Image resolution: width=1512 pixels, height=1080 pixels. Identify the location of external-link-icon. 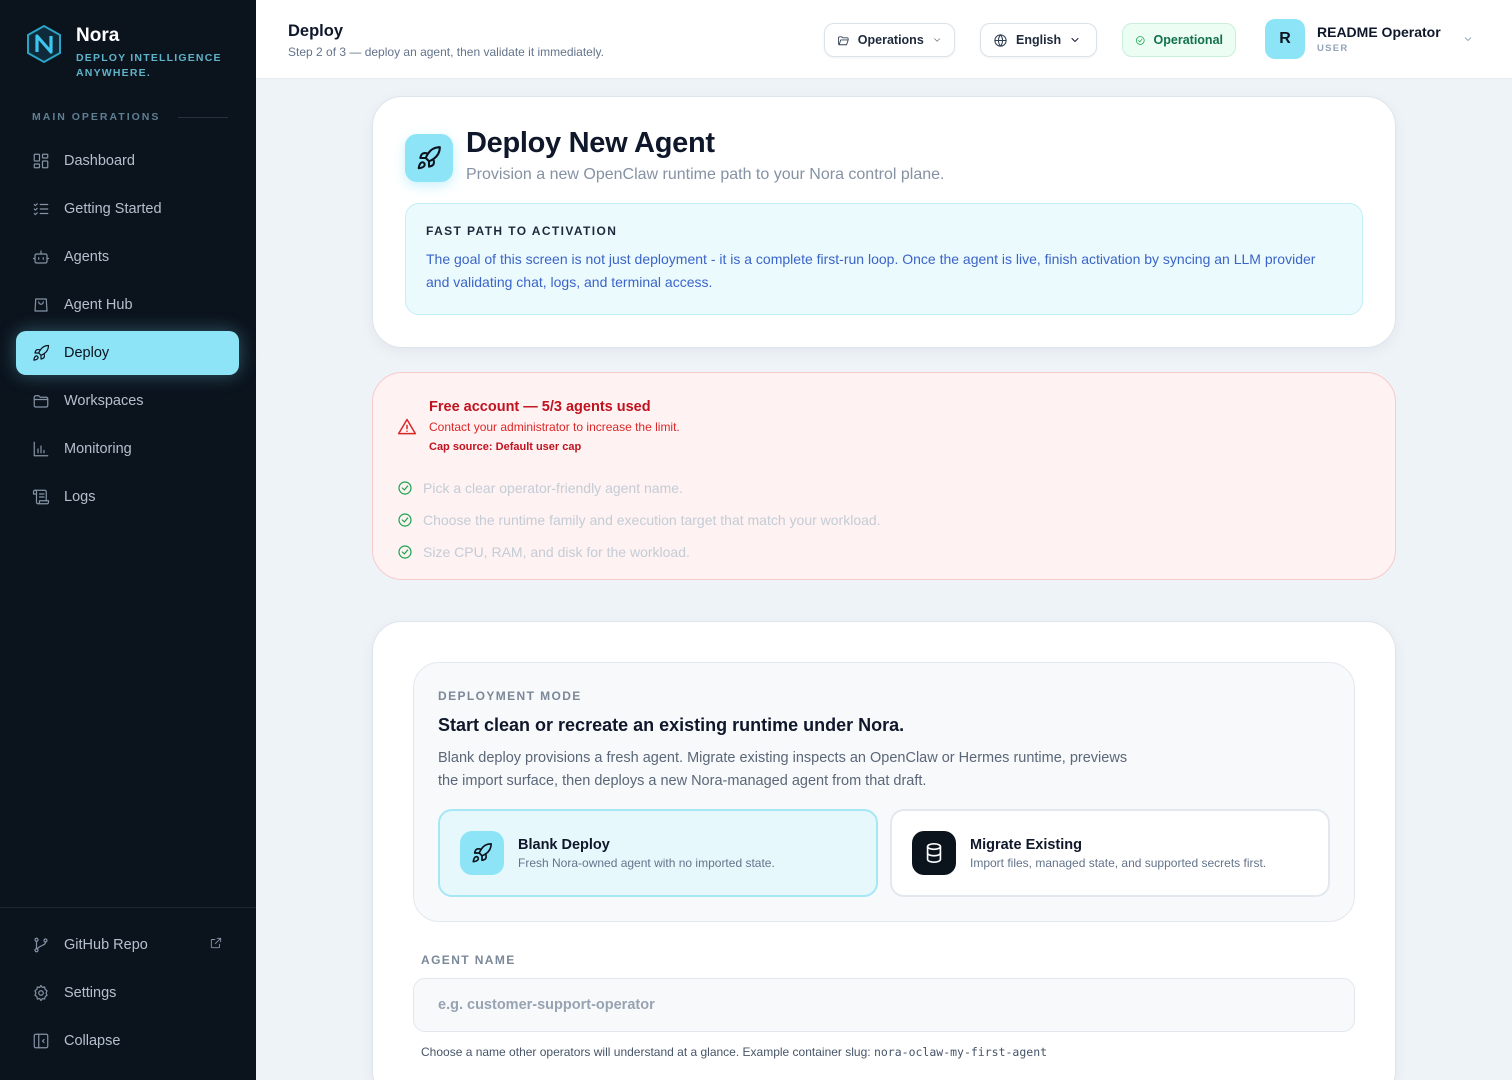
(216, 943).